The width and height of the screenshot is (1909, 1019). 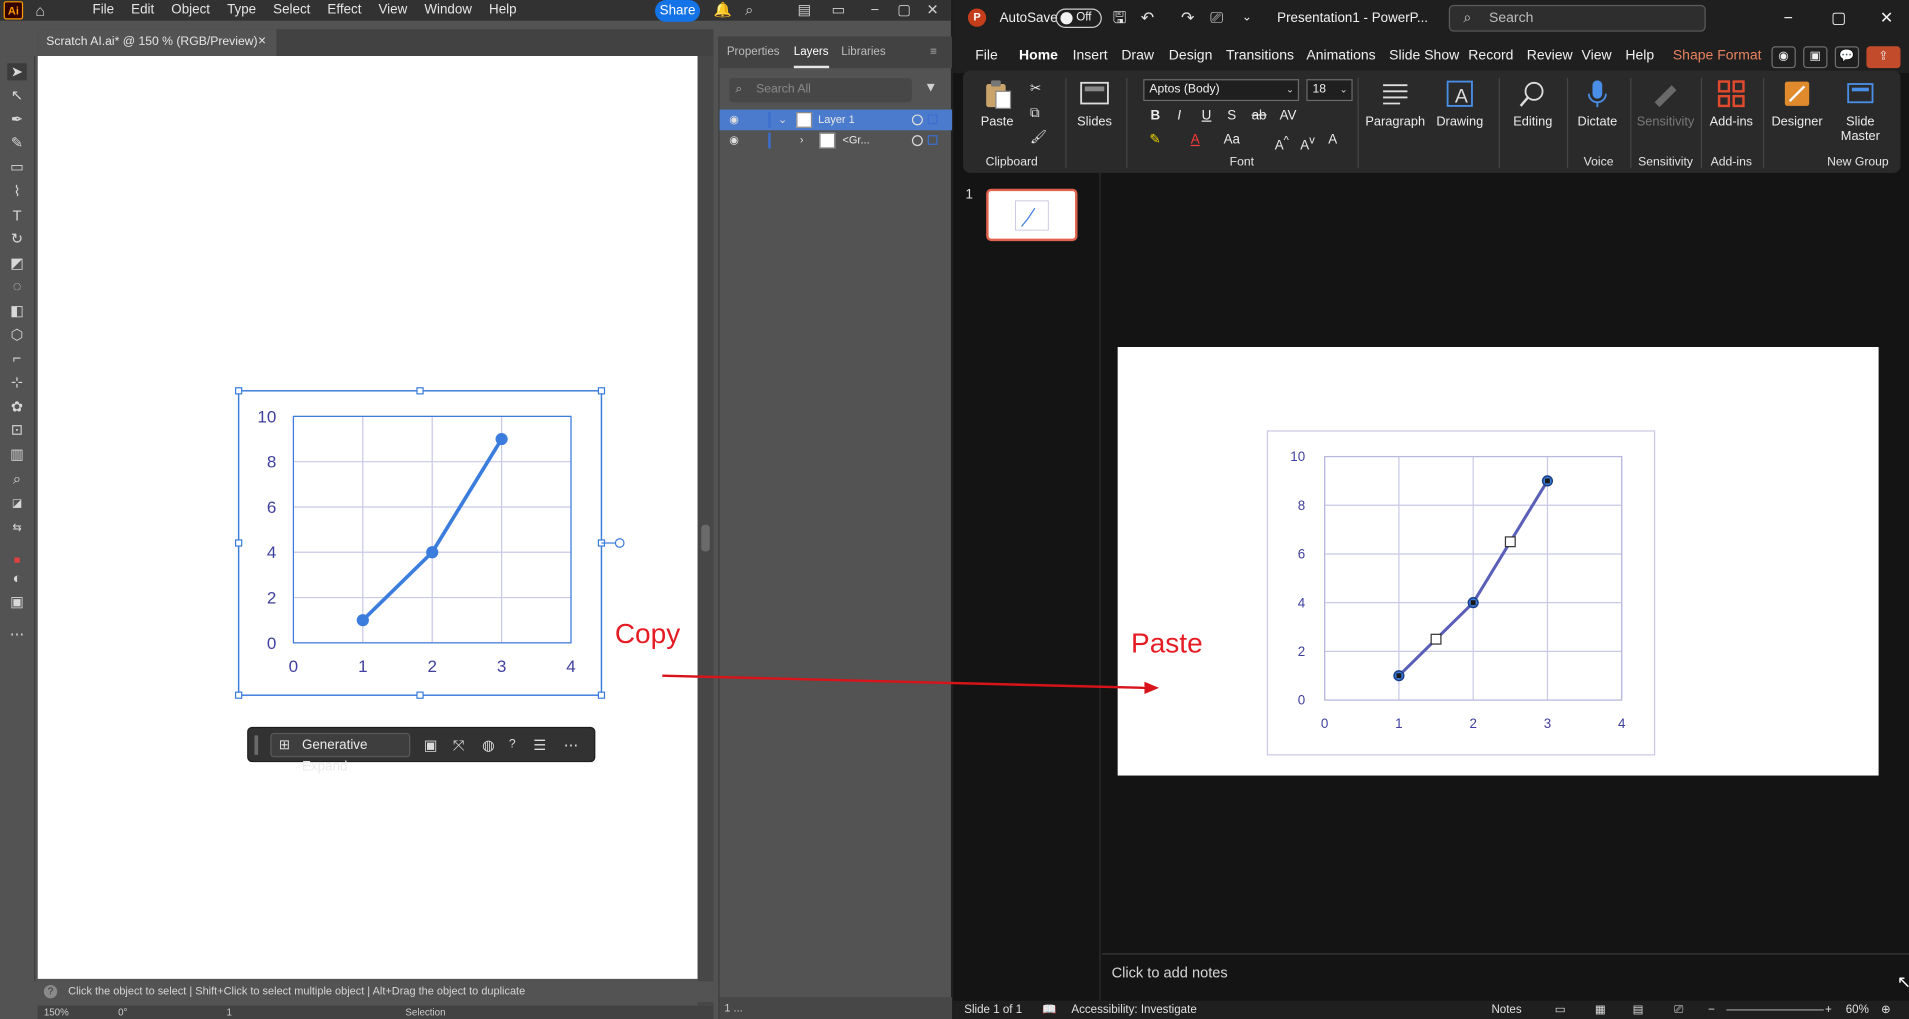 I want to click on font-name-select: Aptos (Body) ⌄, so click(x=1221, y=90).